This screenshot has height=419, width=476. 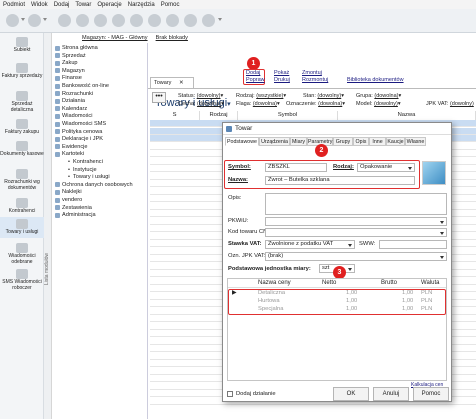 I want to click on tree-item: Magazyn, so click(x=70, y=71).